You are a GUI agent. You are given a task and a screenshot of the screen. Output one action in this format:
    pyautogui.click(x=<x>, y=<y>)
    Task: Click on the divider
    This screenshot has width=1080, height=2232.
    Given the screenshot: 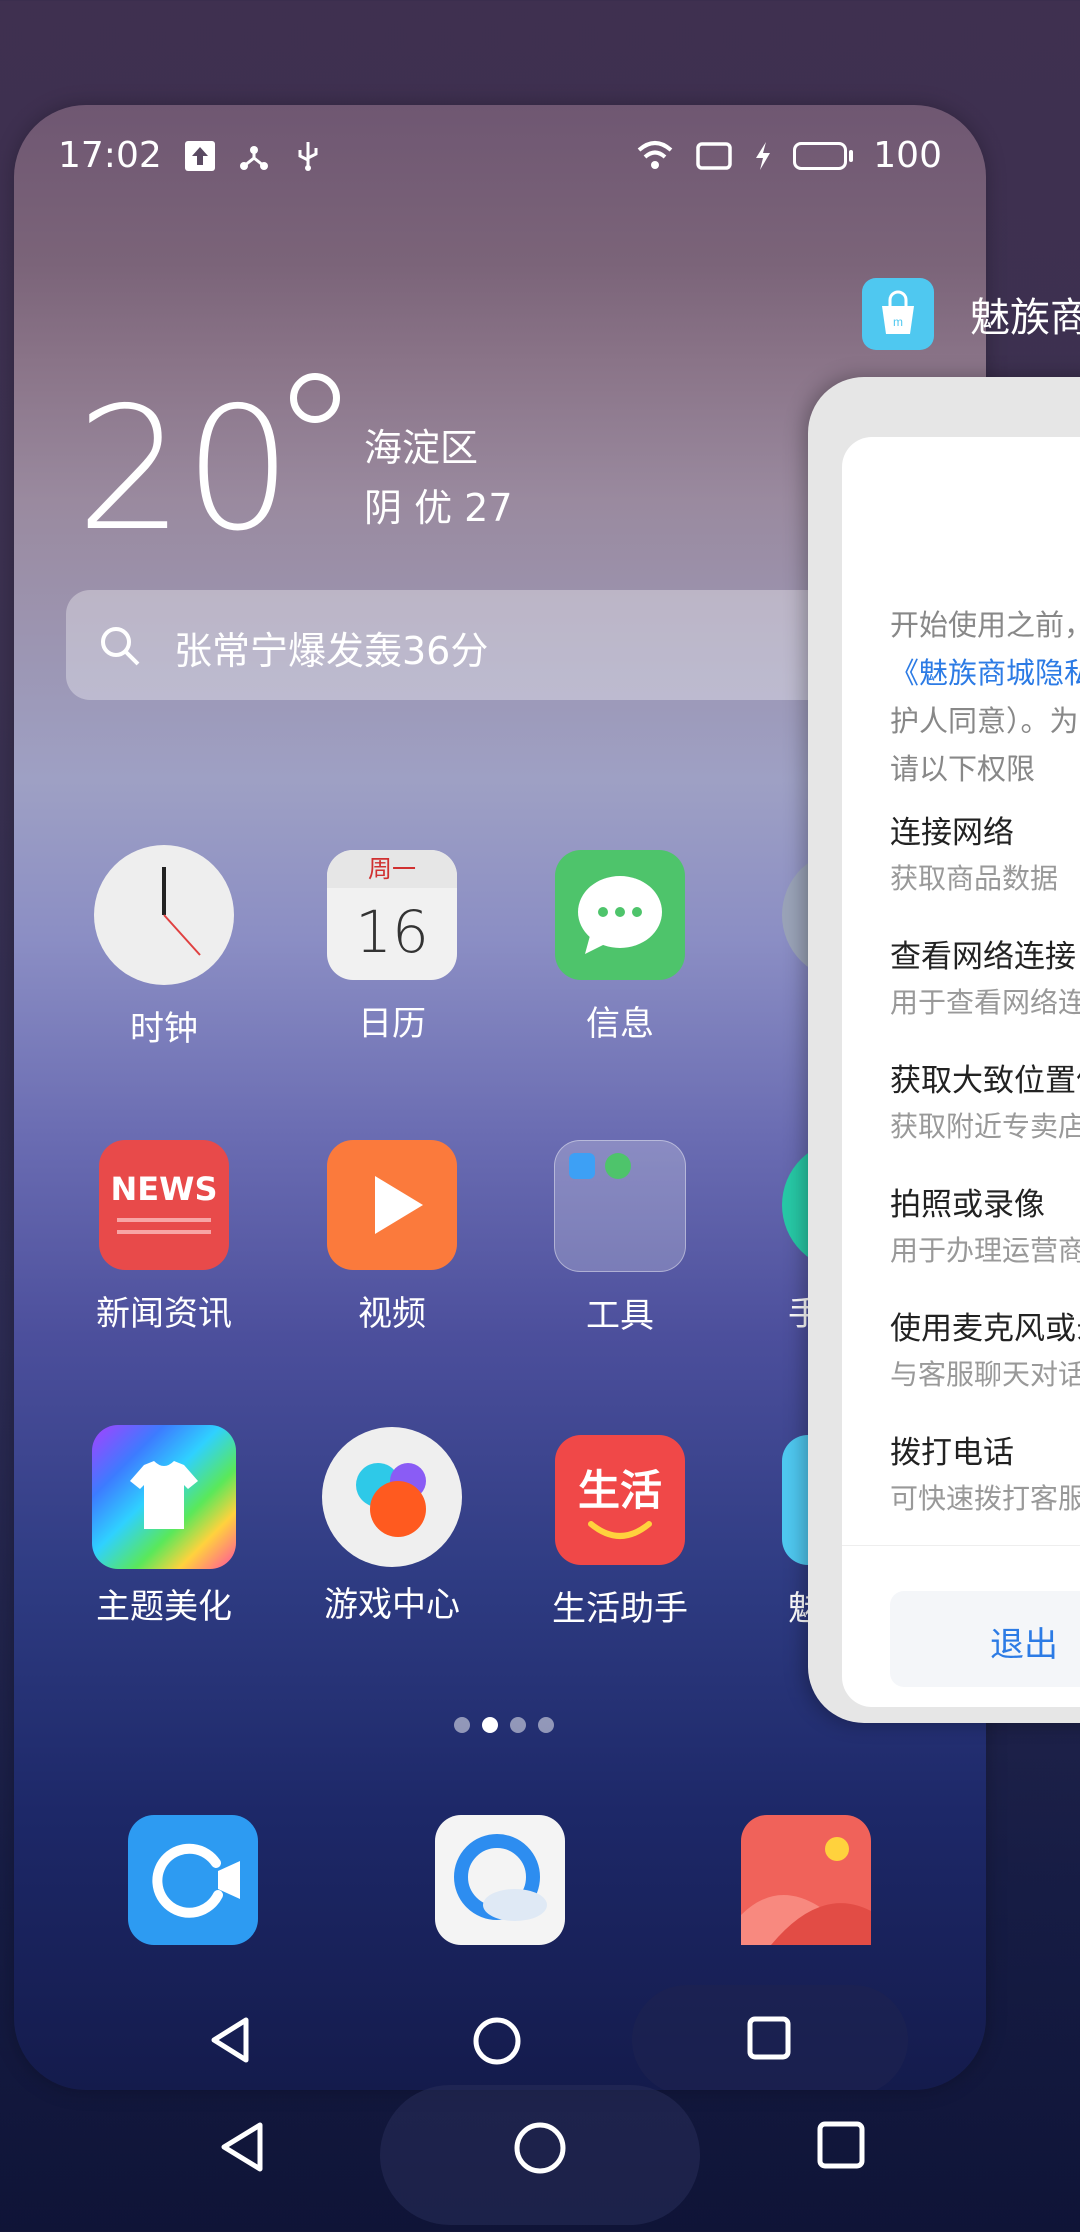 What is the action you would take?
    pyautogui.click(x=961, y=1545)
    